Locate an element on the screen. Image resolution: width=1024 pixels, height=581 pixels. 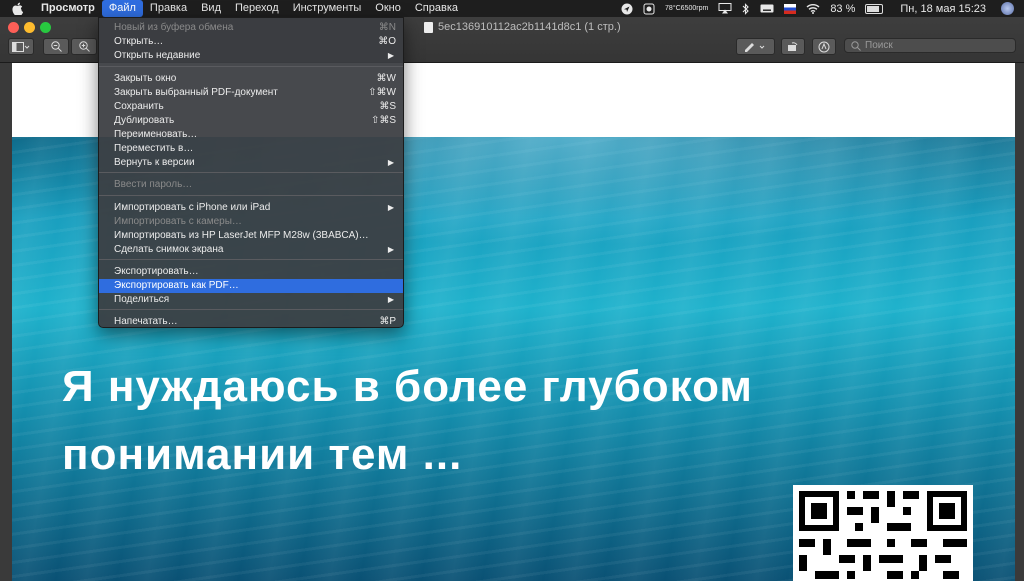
menu-go: Переход is located at coordinates (257, 8).